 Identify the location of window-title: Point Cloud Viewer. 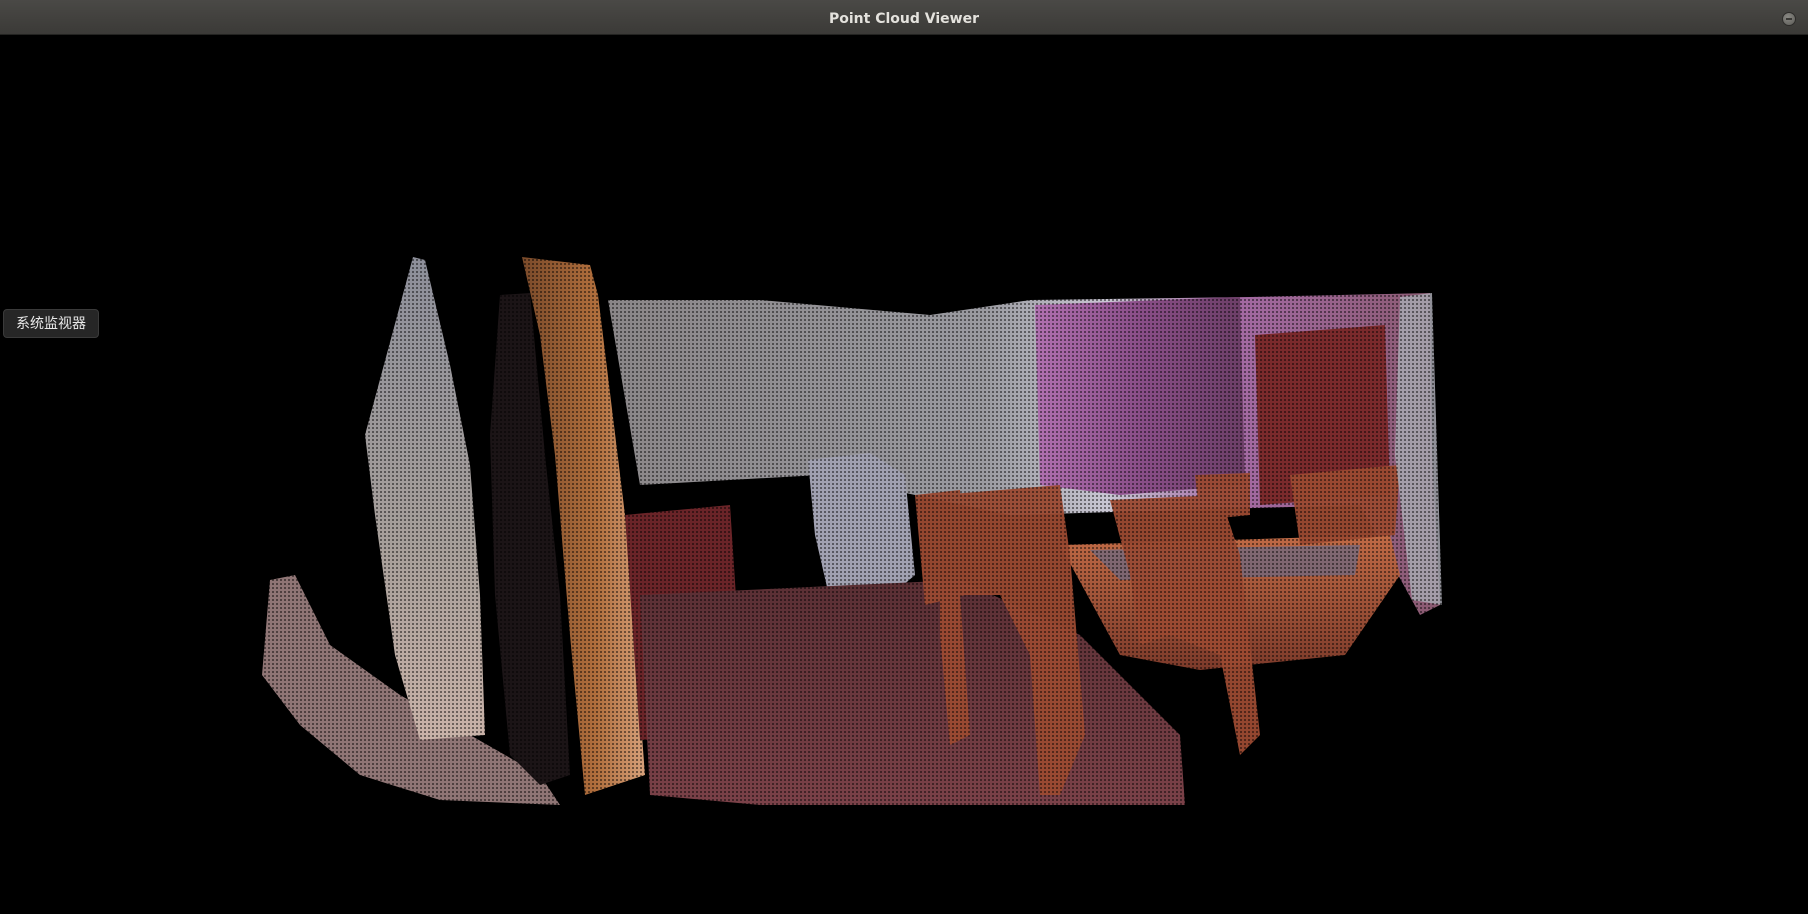
(904, 19).